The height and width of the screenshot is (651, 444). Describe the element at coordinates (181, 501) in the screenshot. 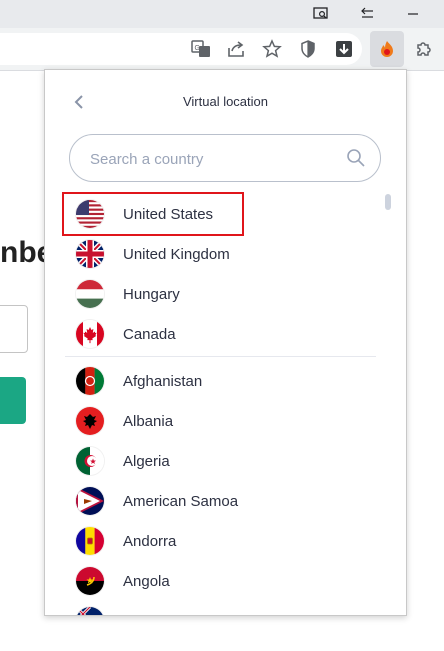

I see `country-label: American Samoa` at that location.